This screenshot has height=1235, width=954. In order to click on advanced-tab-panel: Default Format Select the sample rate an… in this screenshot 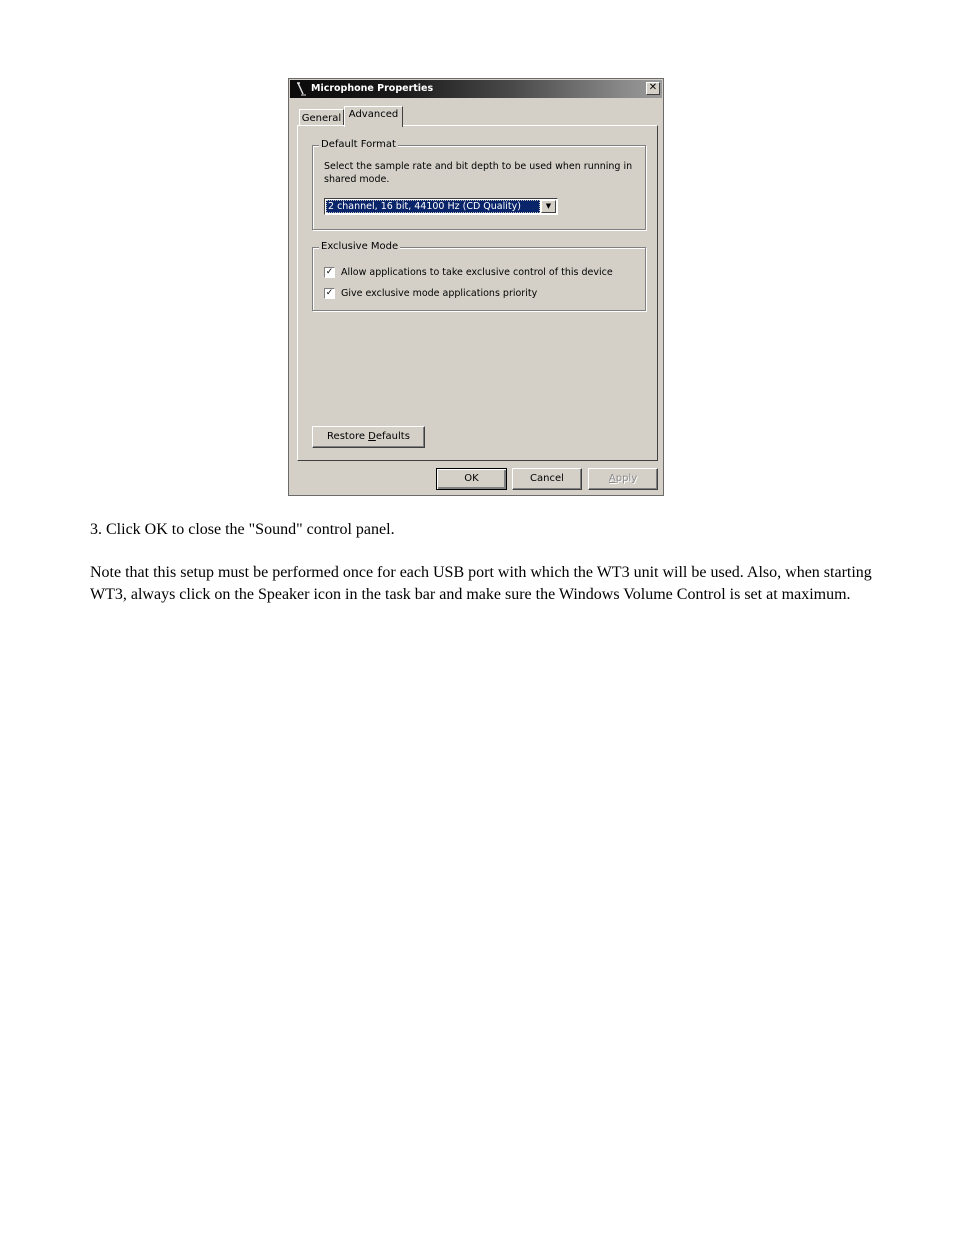, I will do `click(477, 293)`.